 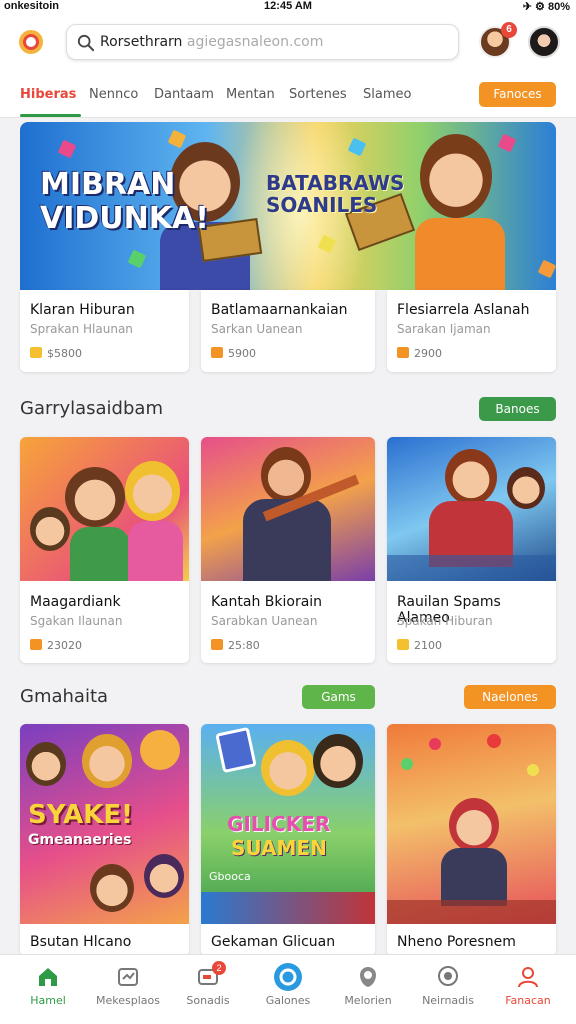 I want to click on fanoces-button: Fanoces, so click(x=517, y=94).